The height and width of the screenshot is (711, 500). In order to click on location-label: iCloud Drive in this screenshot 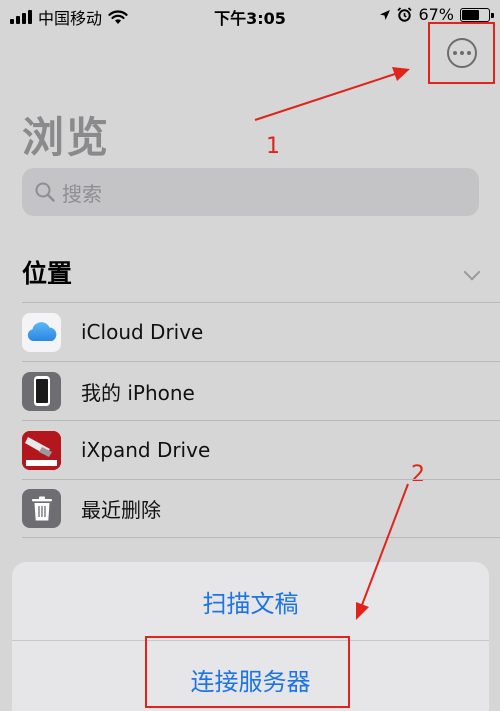, I will do `click(142, 332)`.